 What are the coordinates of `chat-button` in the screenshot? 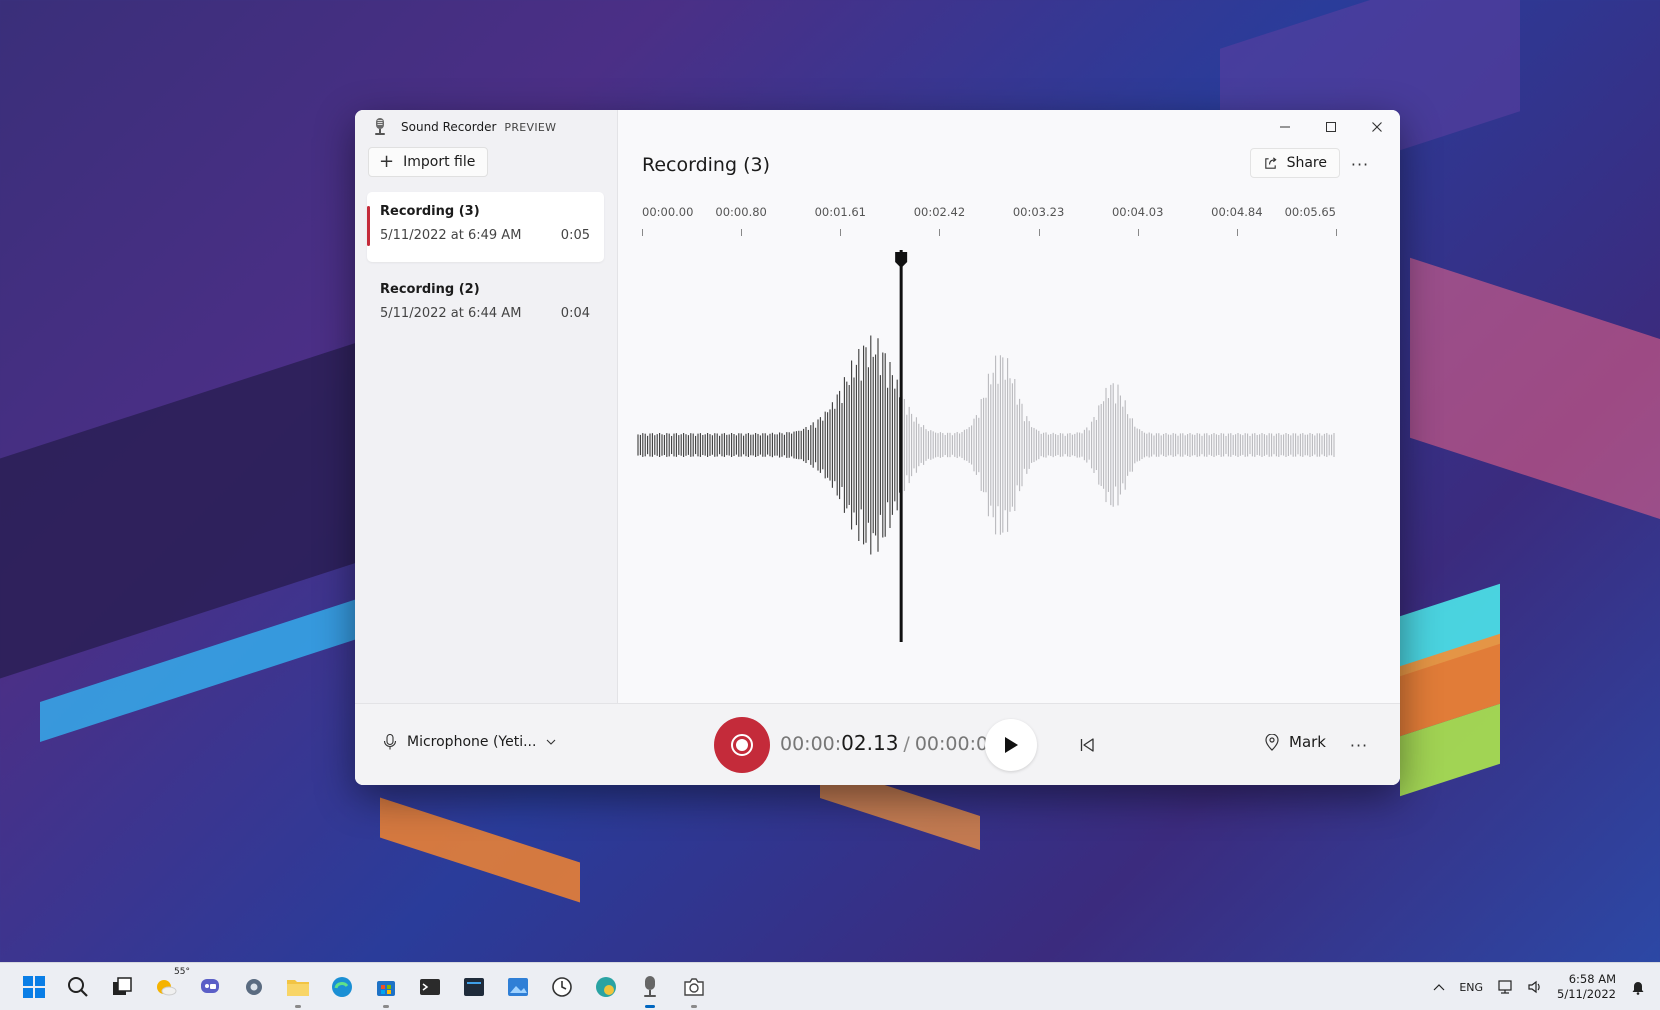 It's located at (210, 987).